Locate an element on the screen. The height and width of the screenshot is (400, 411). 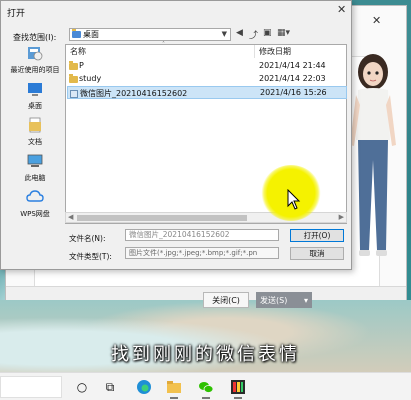
places-bar: 最近使用的项目 桌面 文档 此电脑 WPS网盘 is located at coordinates (34, 133).